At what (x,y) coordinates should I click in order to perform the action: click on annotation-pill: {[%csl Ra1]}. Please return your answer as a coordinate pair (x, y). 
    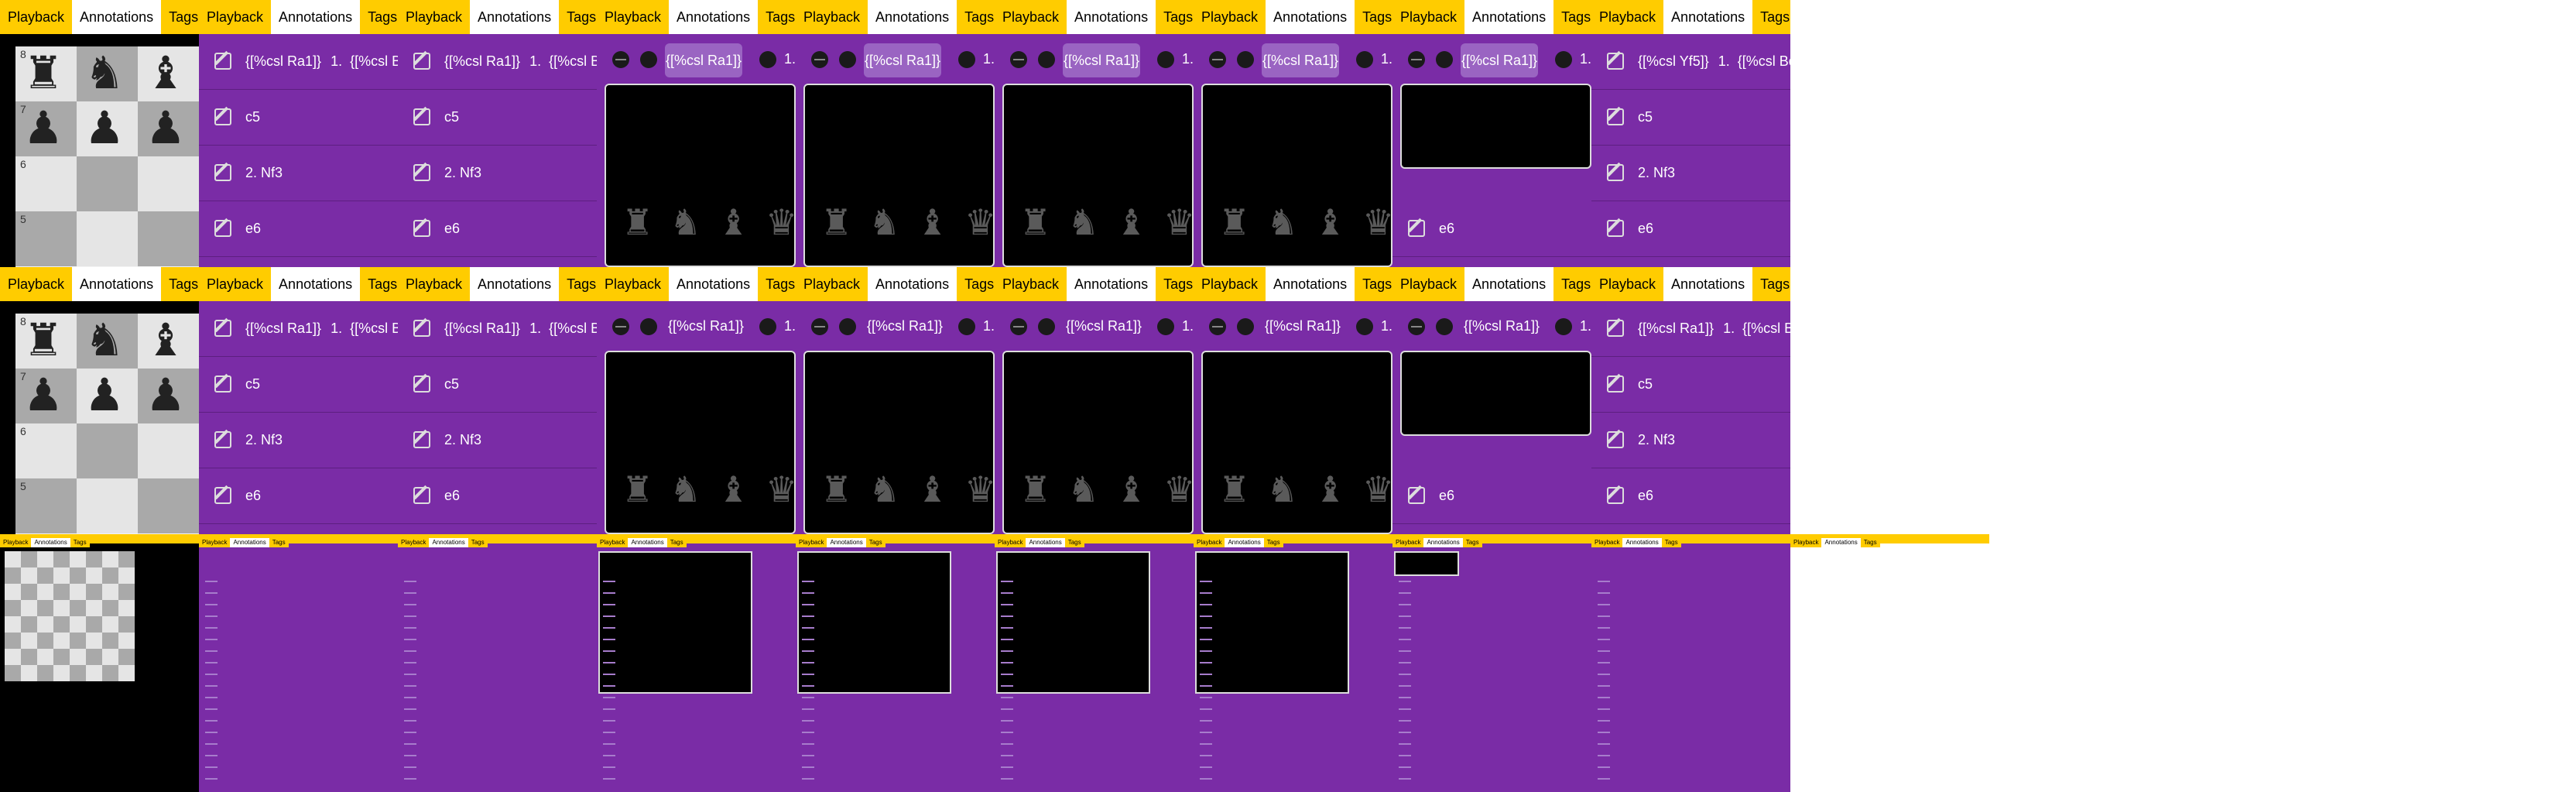
    Looking at the image, I should click on (1300, 60).